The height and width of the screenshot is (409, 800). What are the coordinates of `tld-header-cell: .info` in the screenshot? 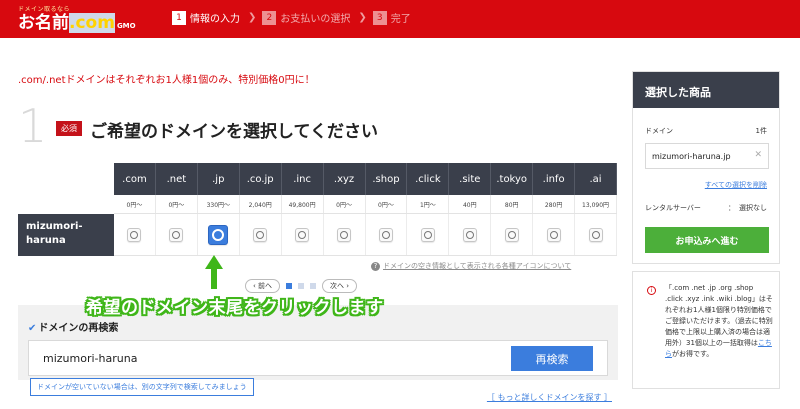 It's located at (554, 179).